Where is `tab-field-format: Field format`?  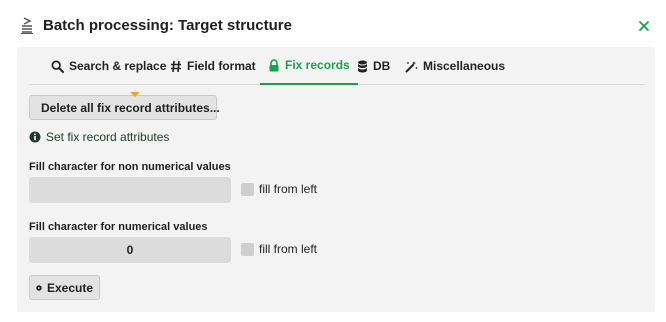
tab-field-format: Field format is located at coordinates (213, 66).